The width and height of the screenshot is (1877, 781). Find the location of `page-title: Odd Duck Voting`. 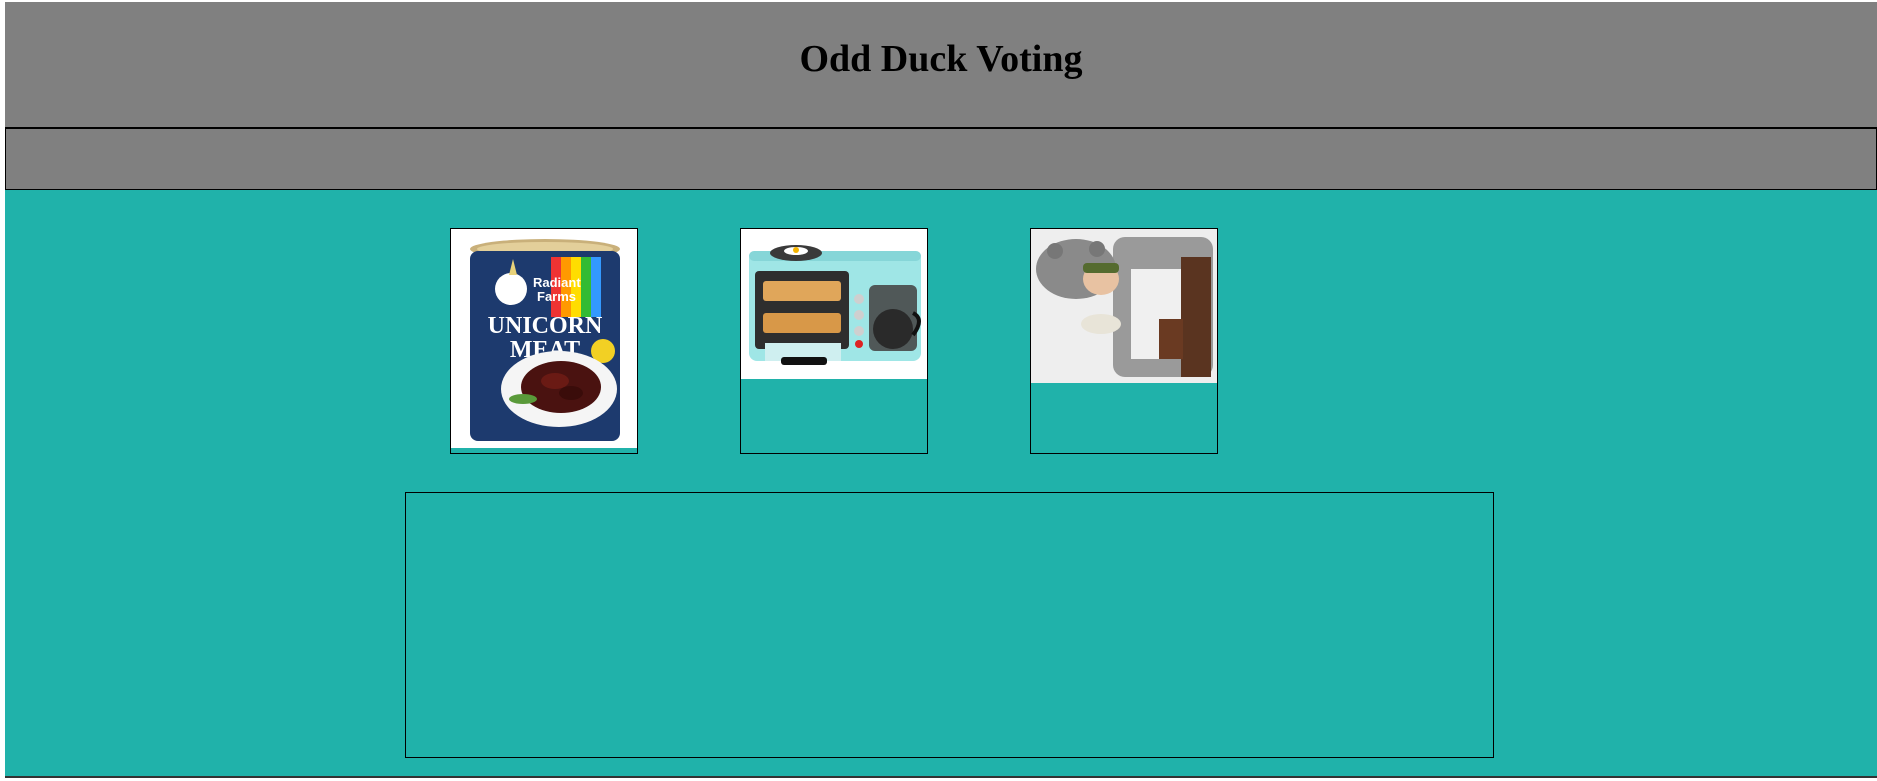

page-title: Odd Duck Voting is located at coordinates (941, 58).